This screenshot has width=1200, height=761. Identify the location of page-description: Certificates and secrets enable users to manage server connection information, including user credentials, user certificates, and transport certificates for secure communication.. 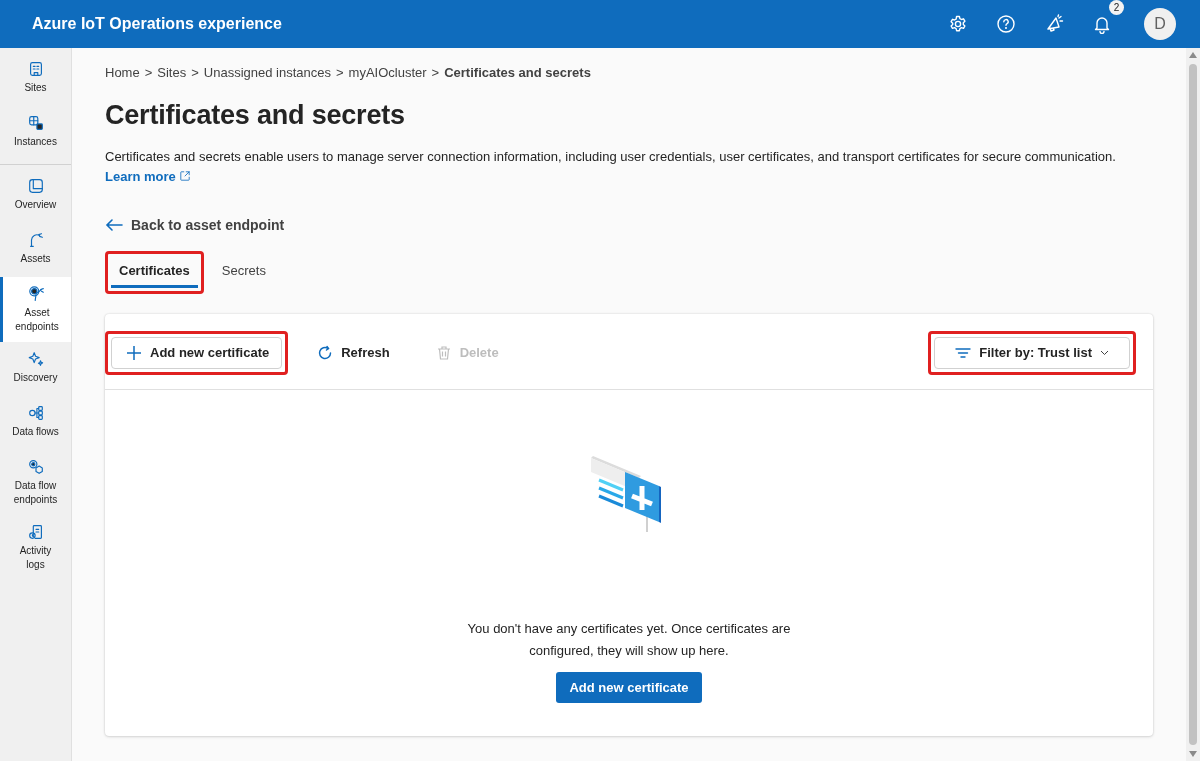
(610, 156).